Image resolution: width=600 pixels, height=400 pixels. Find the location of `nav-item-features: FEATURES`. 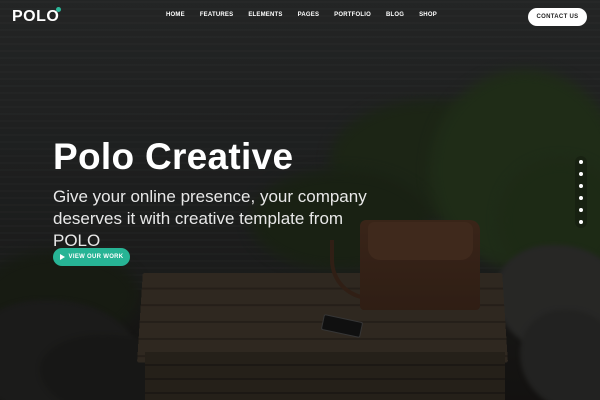

nav-item-features: FEATURES is located at coordinates (217, 15).